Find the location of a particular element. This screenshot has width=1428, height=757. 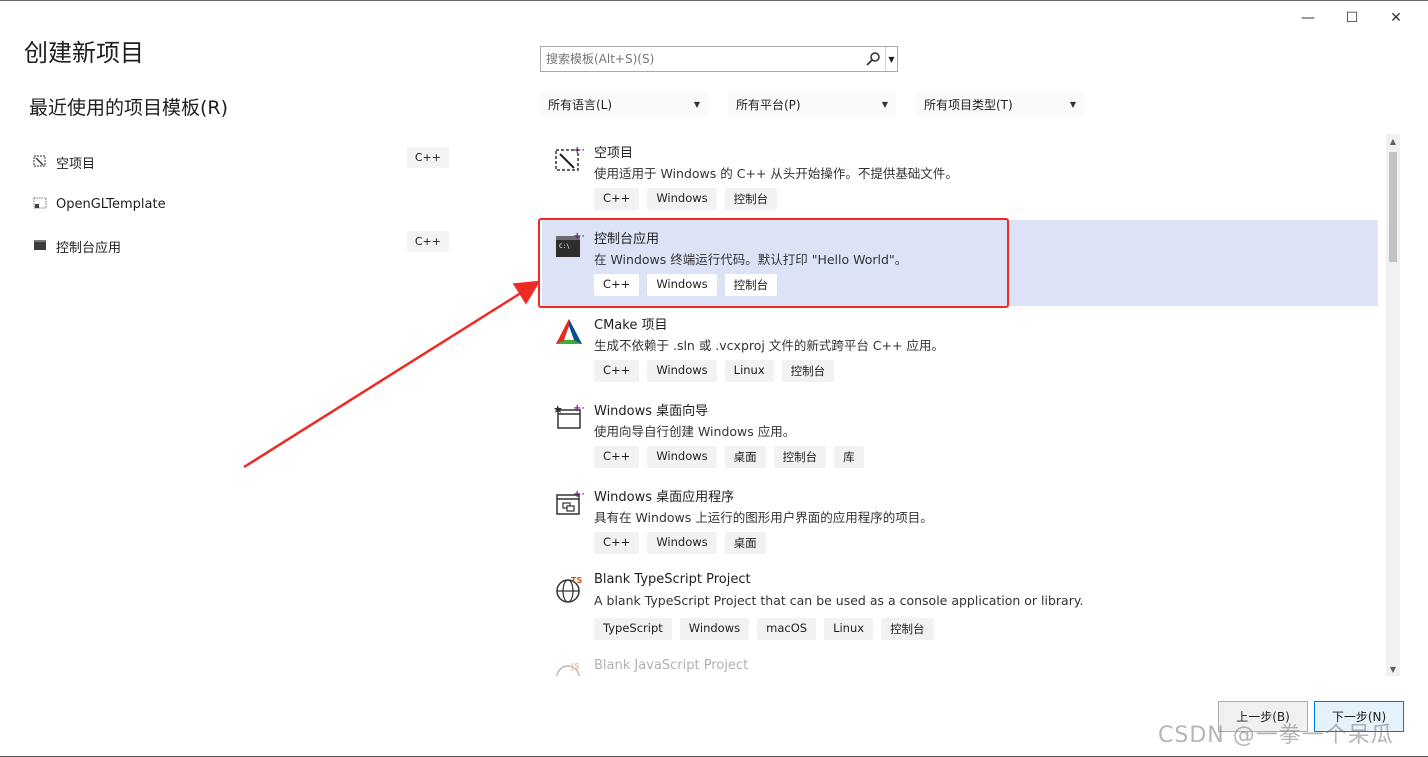

template-description: 使用适用于 Windows 的 C++ 从头开始操作。不提供基础文件。 is located at coordinates (776, 173).